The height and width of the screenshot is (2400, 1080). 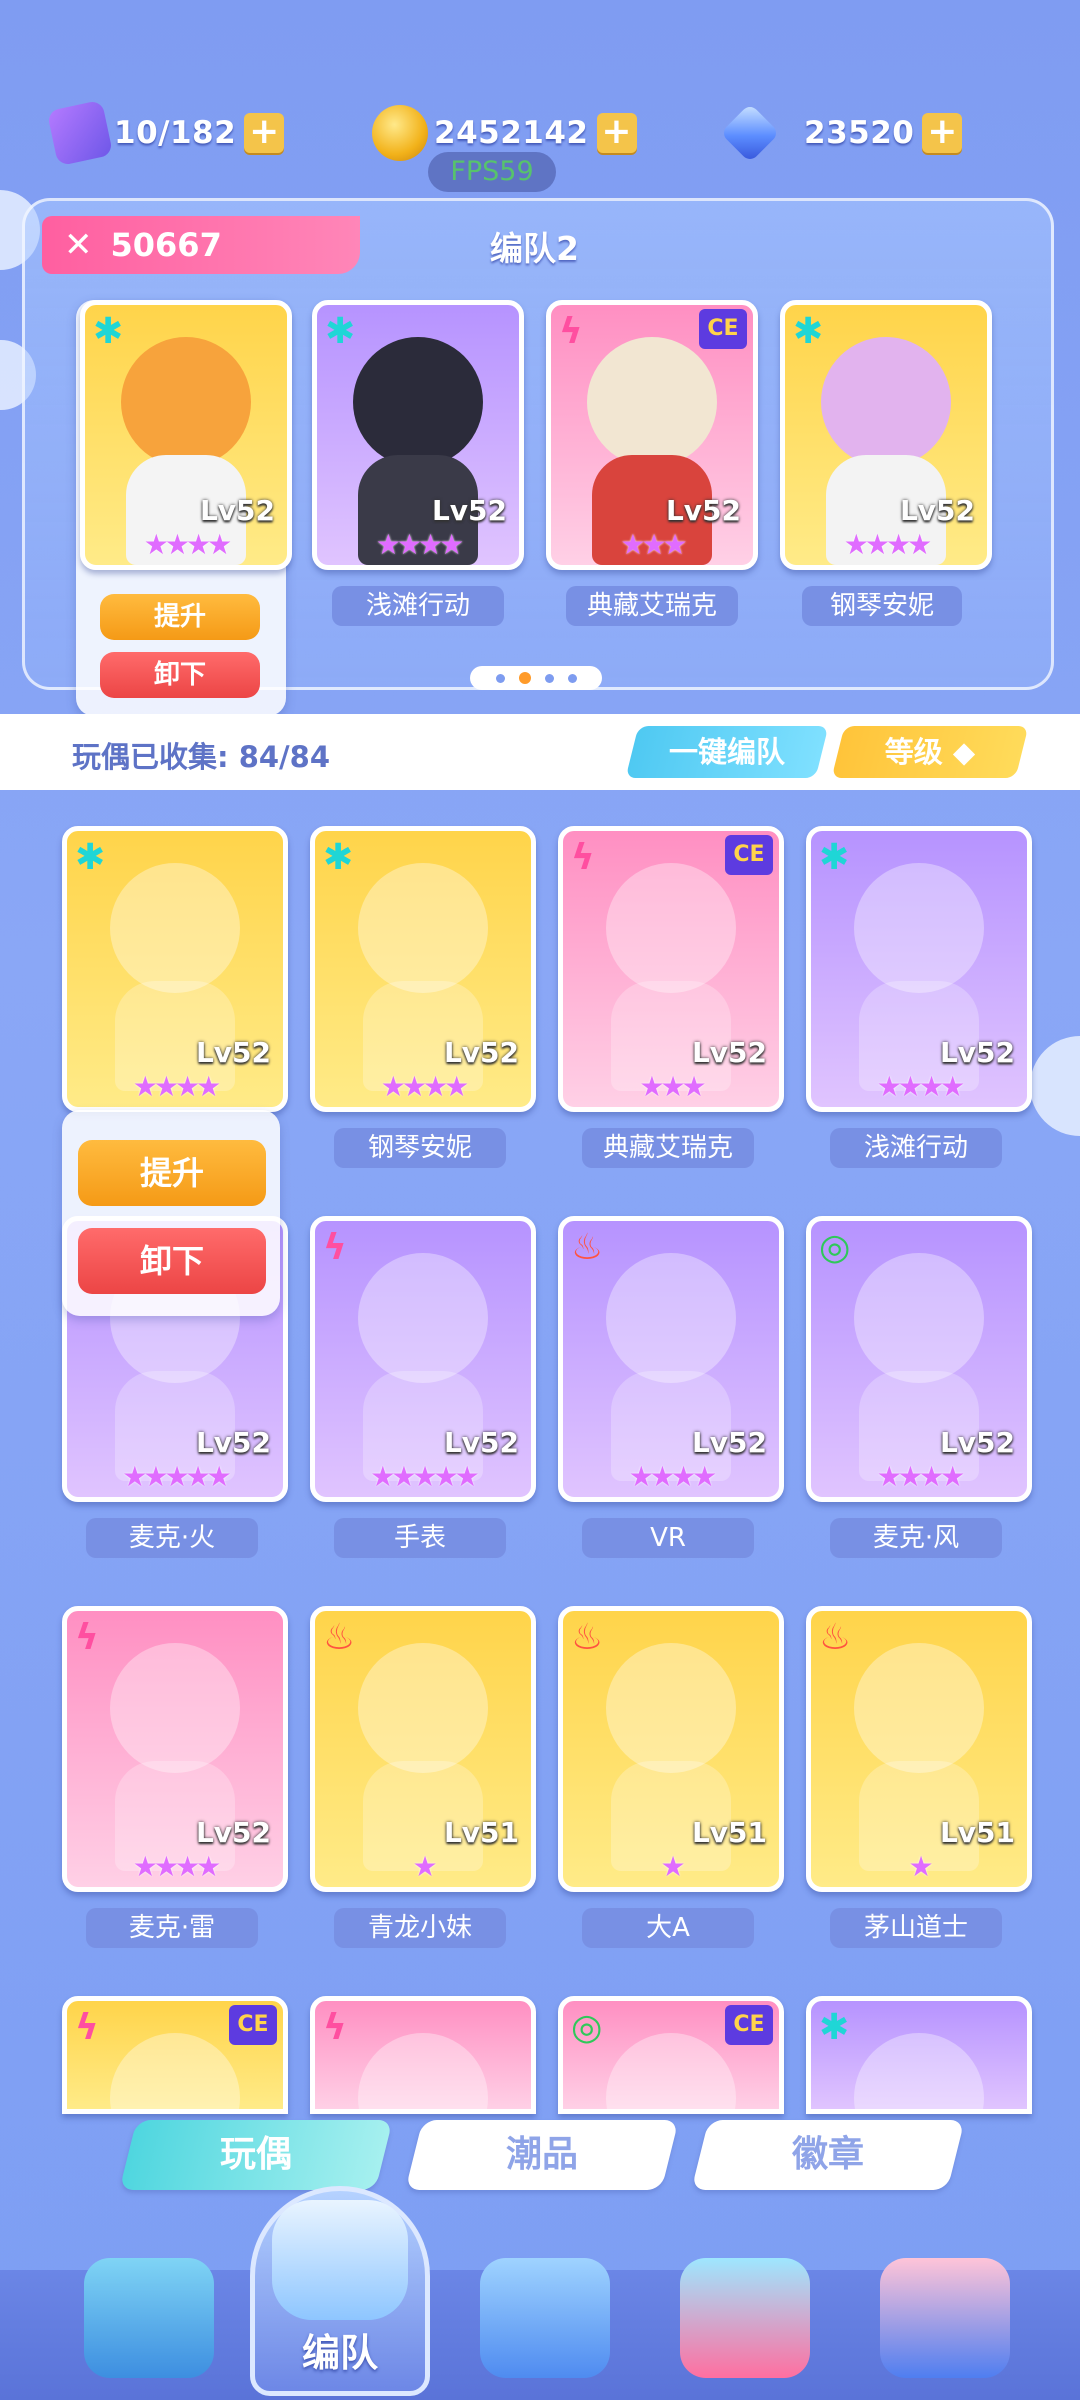 What do you see at coordinates (652, 435) in the screenshot?
I see `team-slot-3: ϟ CE Lv52 ★★★` at bounding box center [652, 435].